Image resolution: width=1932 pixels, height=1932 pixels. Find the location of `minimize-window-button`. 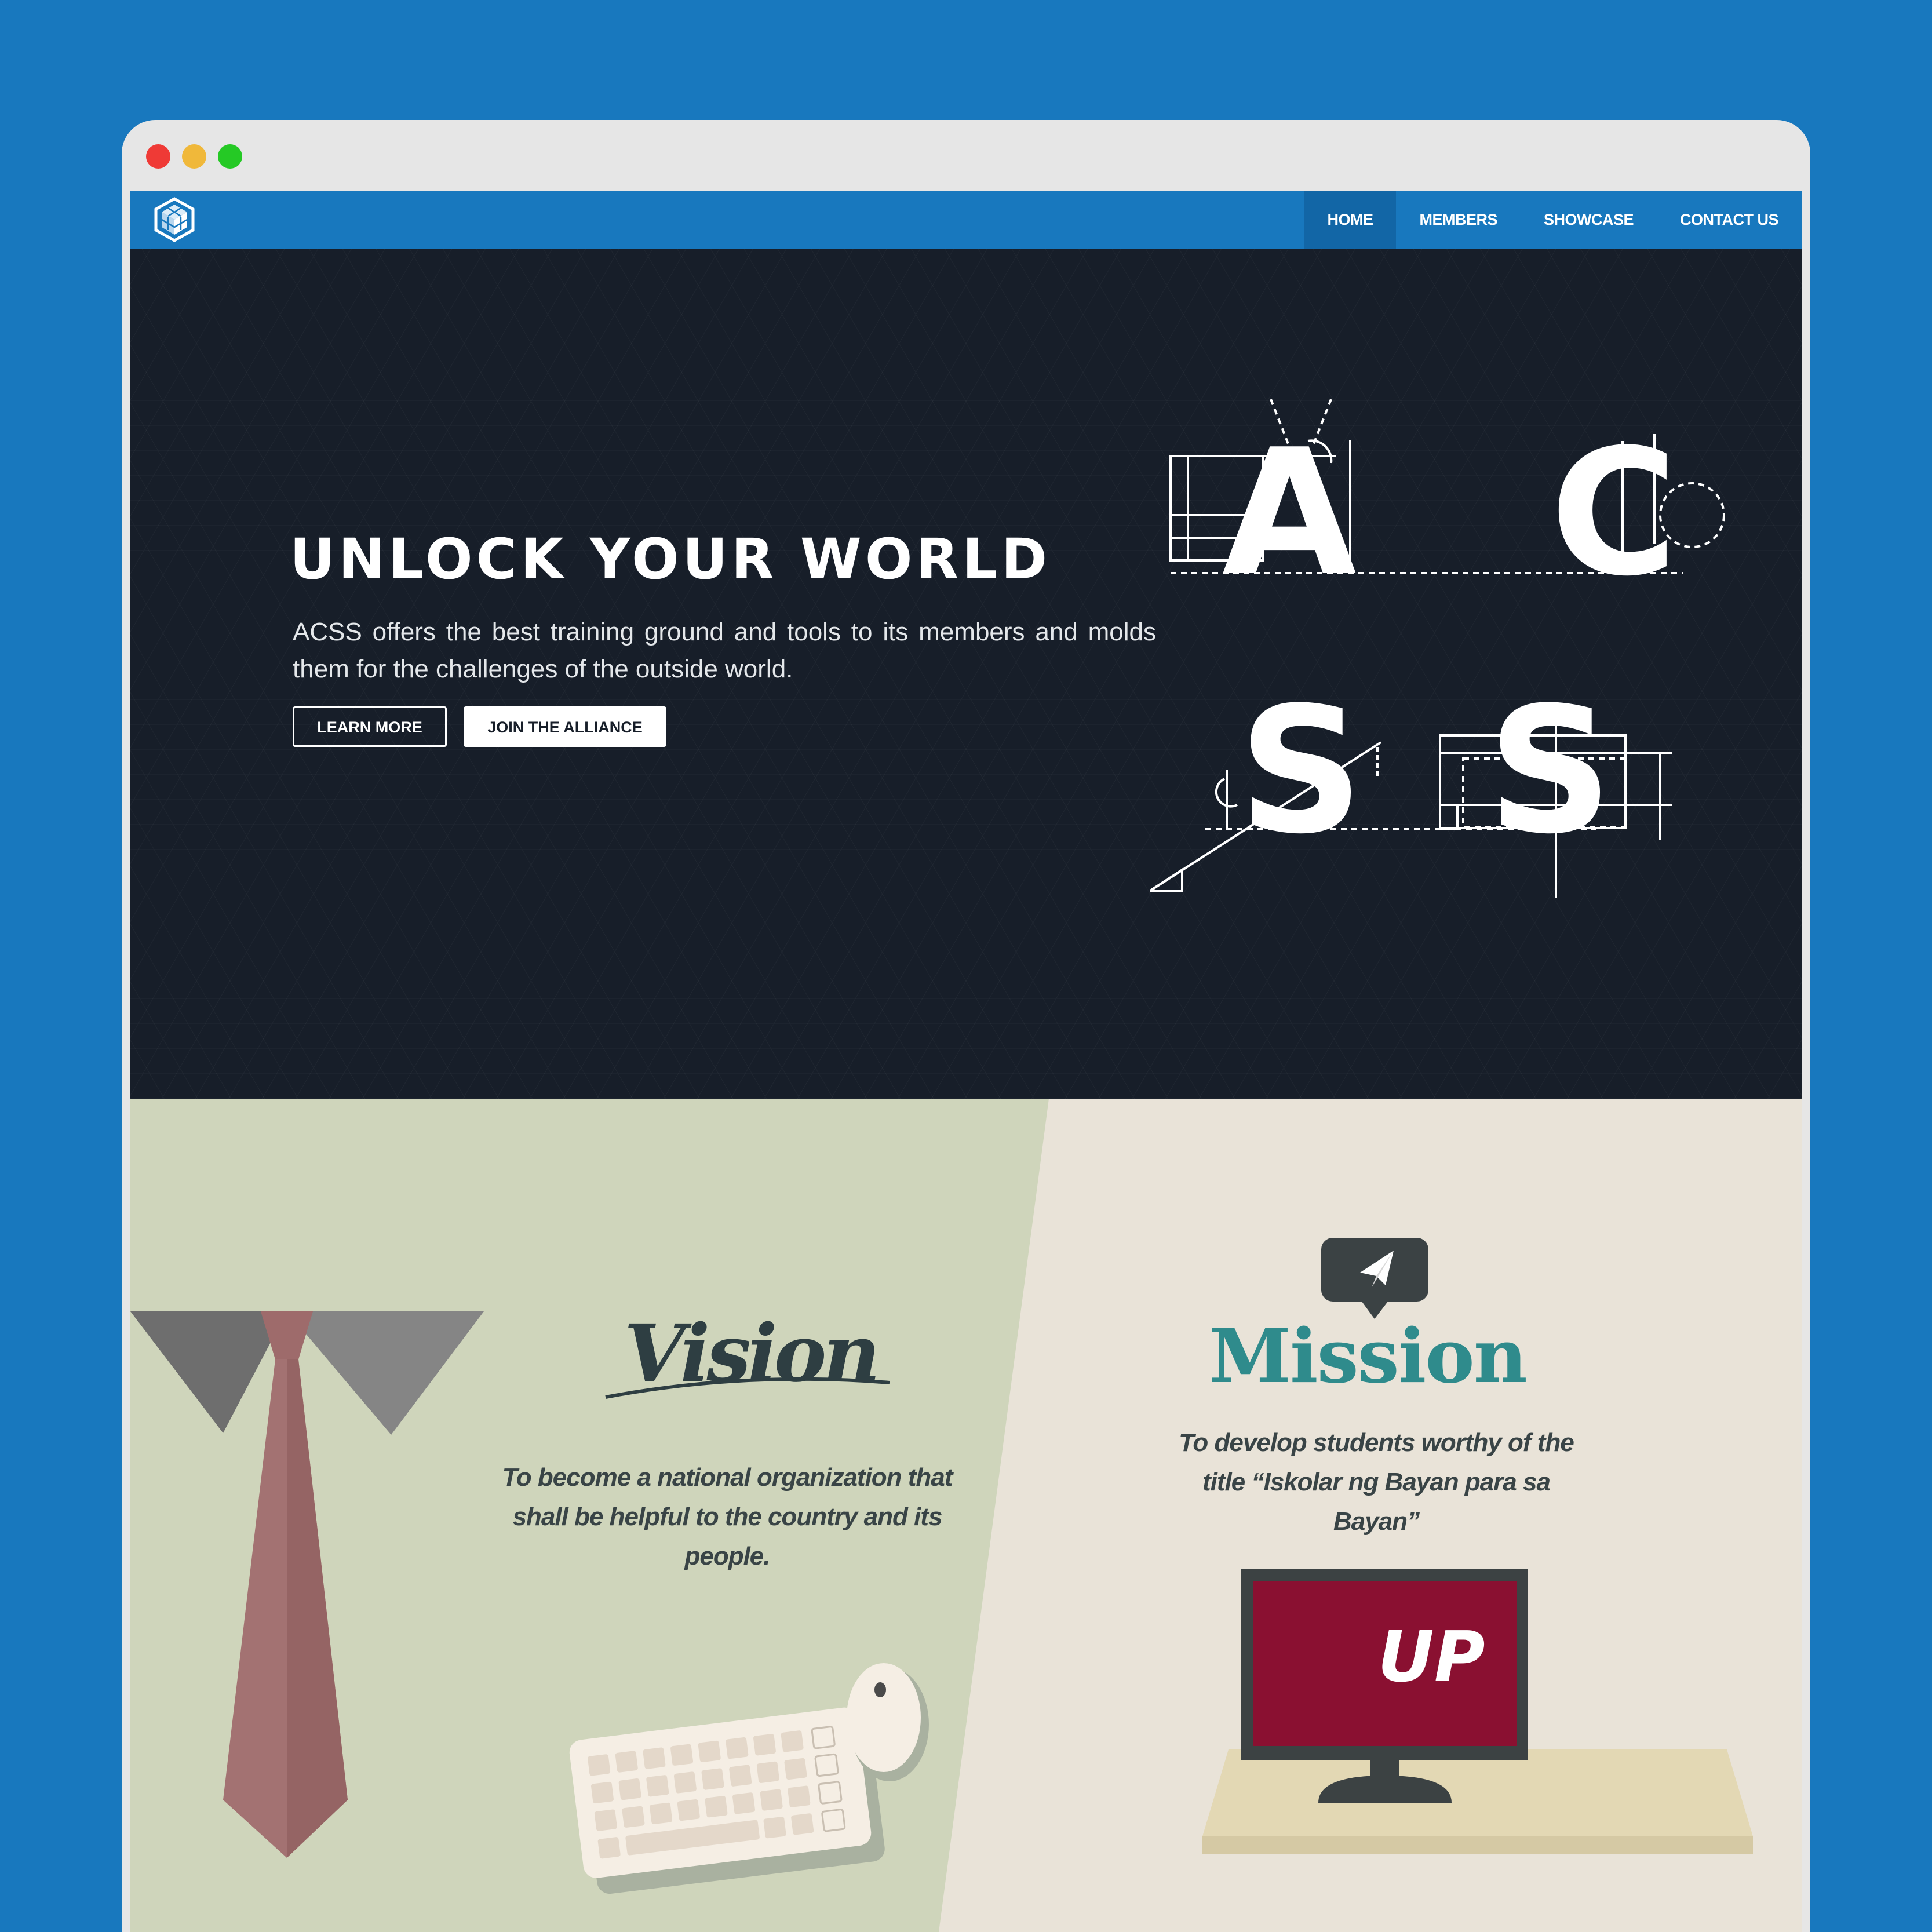

minimize-window-button is located at coordinates (194, 157).